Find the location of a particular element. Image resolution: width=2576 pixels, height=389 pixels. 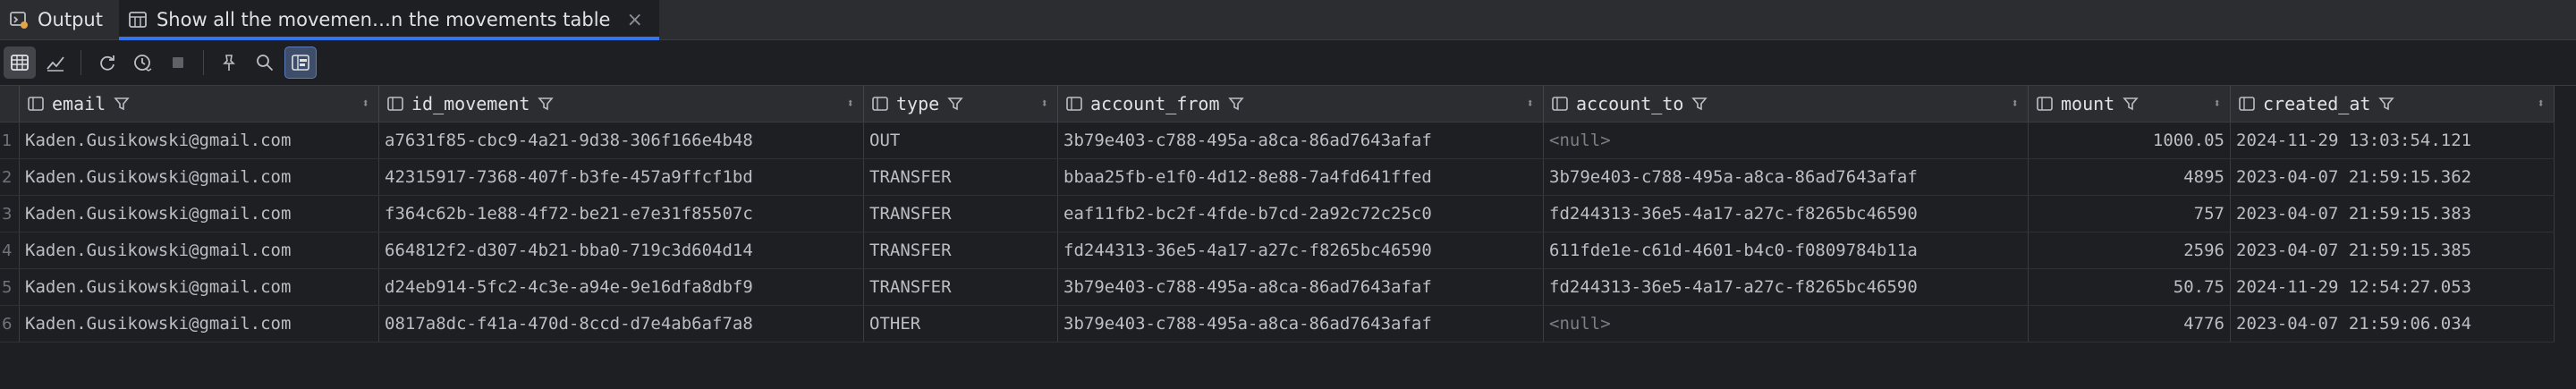

history-icon is located at coordinates (143, 64).